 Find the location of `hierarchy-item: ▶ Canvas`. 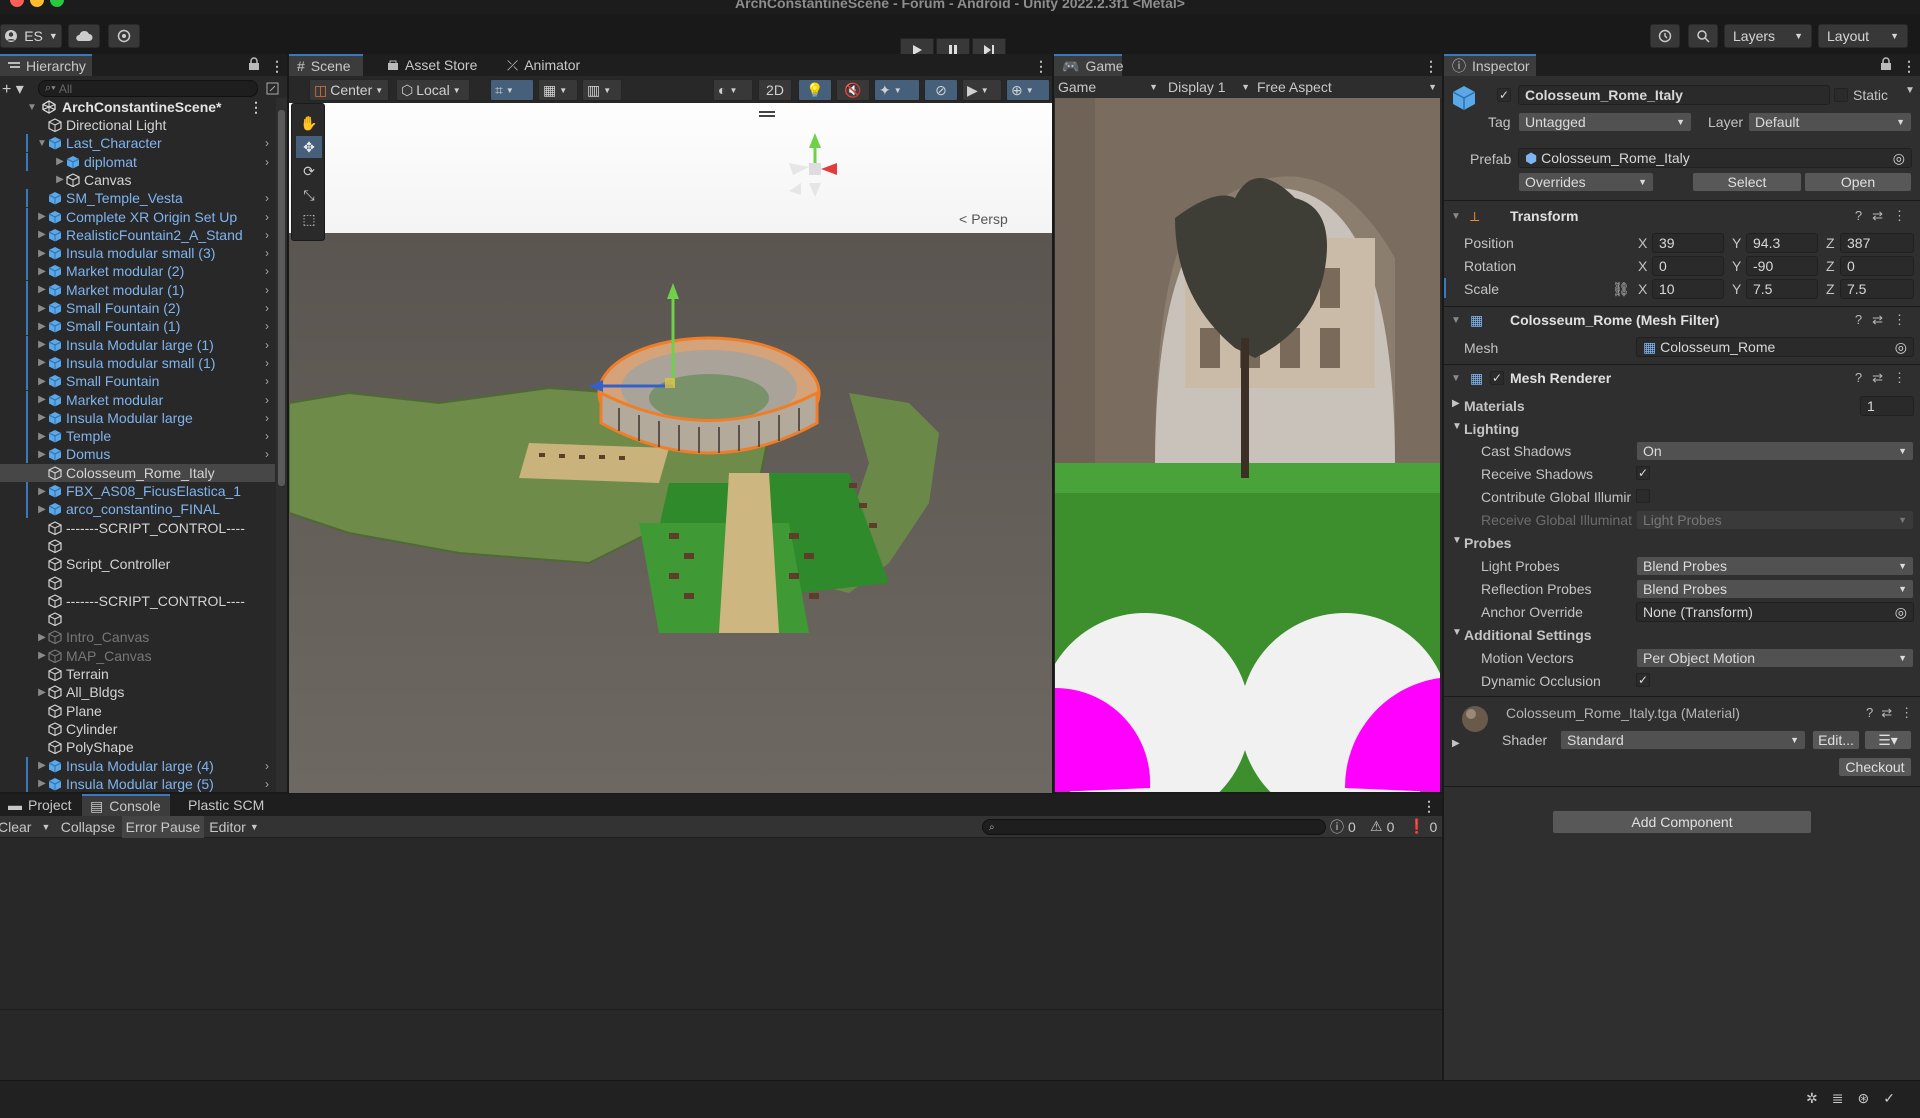

hierarchy-item: ▶ Canvas is located at coordinates (137, 180).